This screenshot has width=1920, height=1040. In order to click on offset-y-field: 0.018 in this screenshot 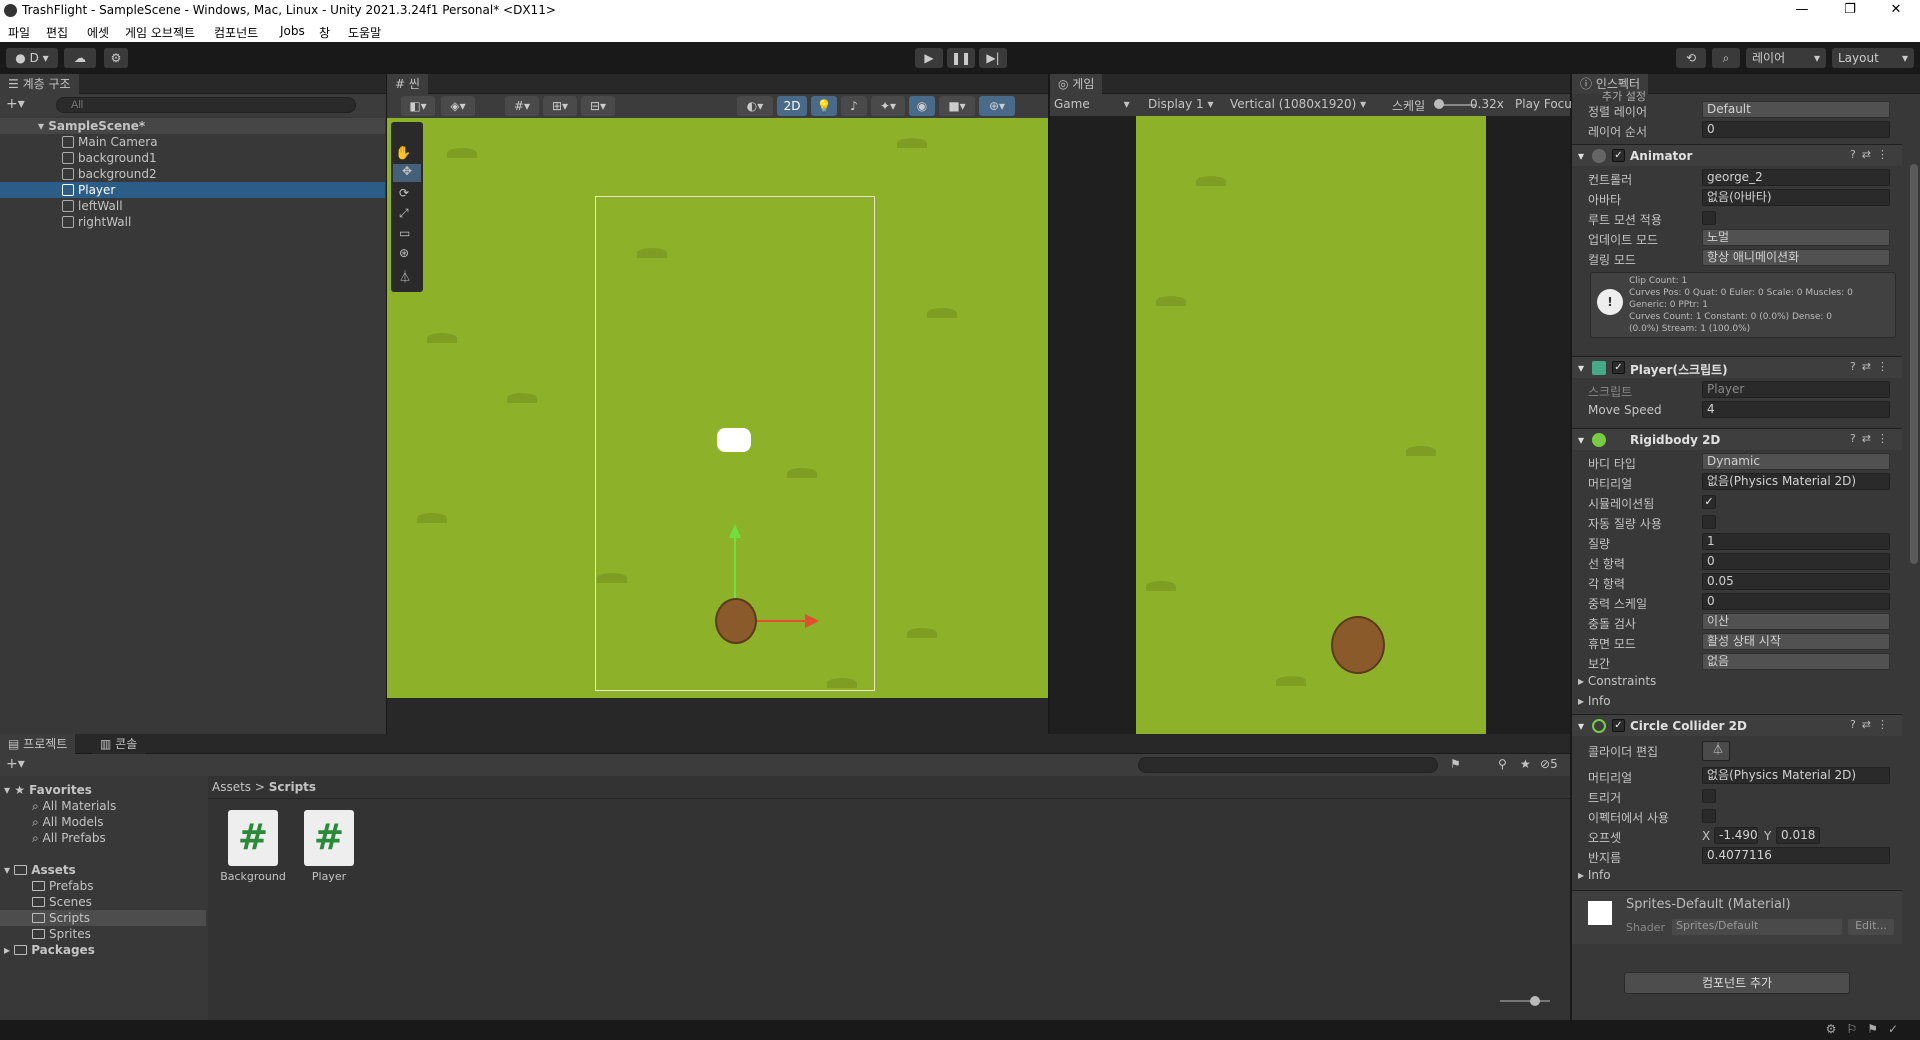, I will do `click(1798, 835)`.